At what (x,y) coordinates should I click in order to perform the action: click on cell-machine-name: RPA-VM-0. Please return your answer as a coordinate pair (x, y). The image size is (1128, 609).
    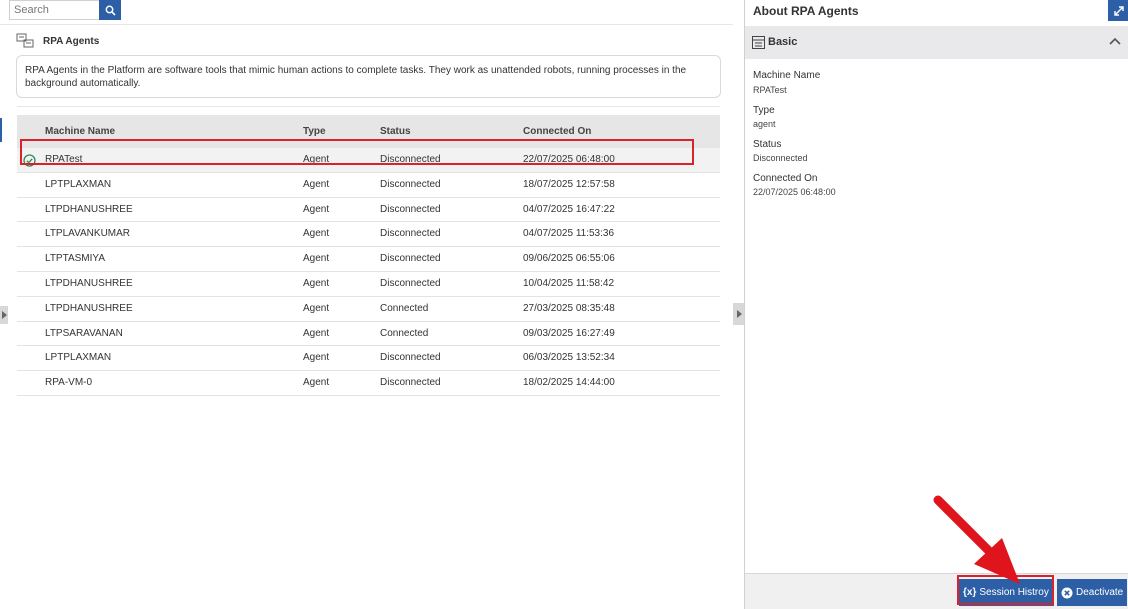
    Looking at the image, I should click on (69, 383).